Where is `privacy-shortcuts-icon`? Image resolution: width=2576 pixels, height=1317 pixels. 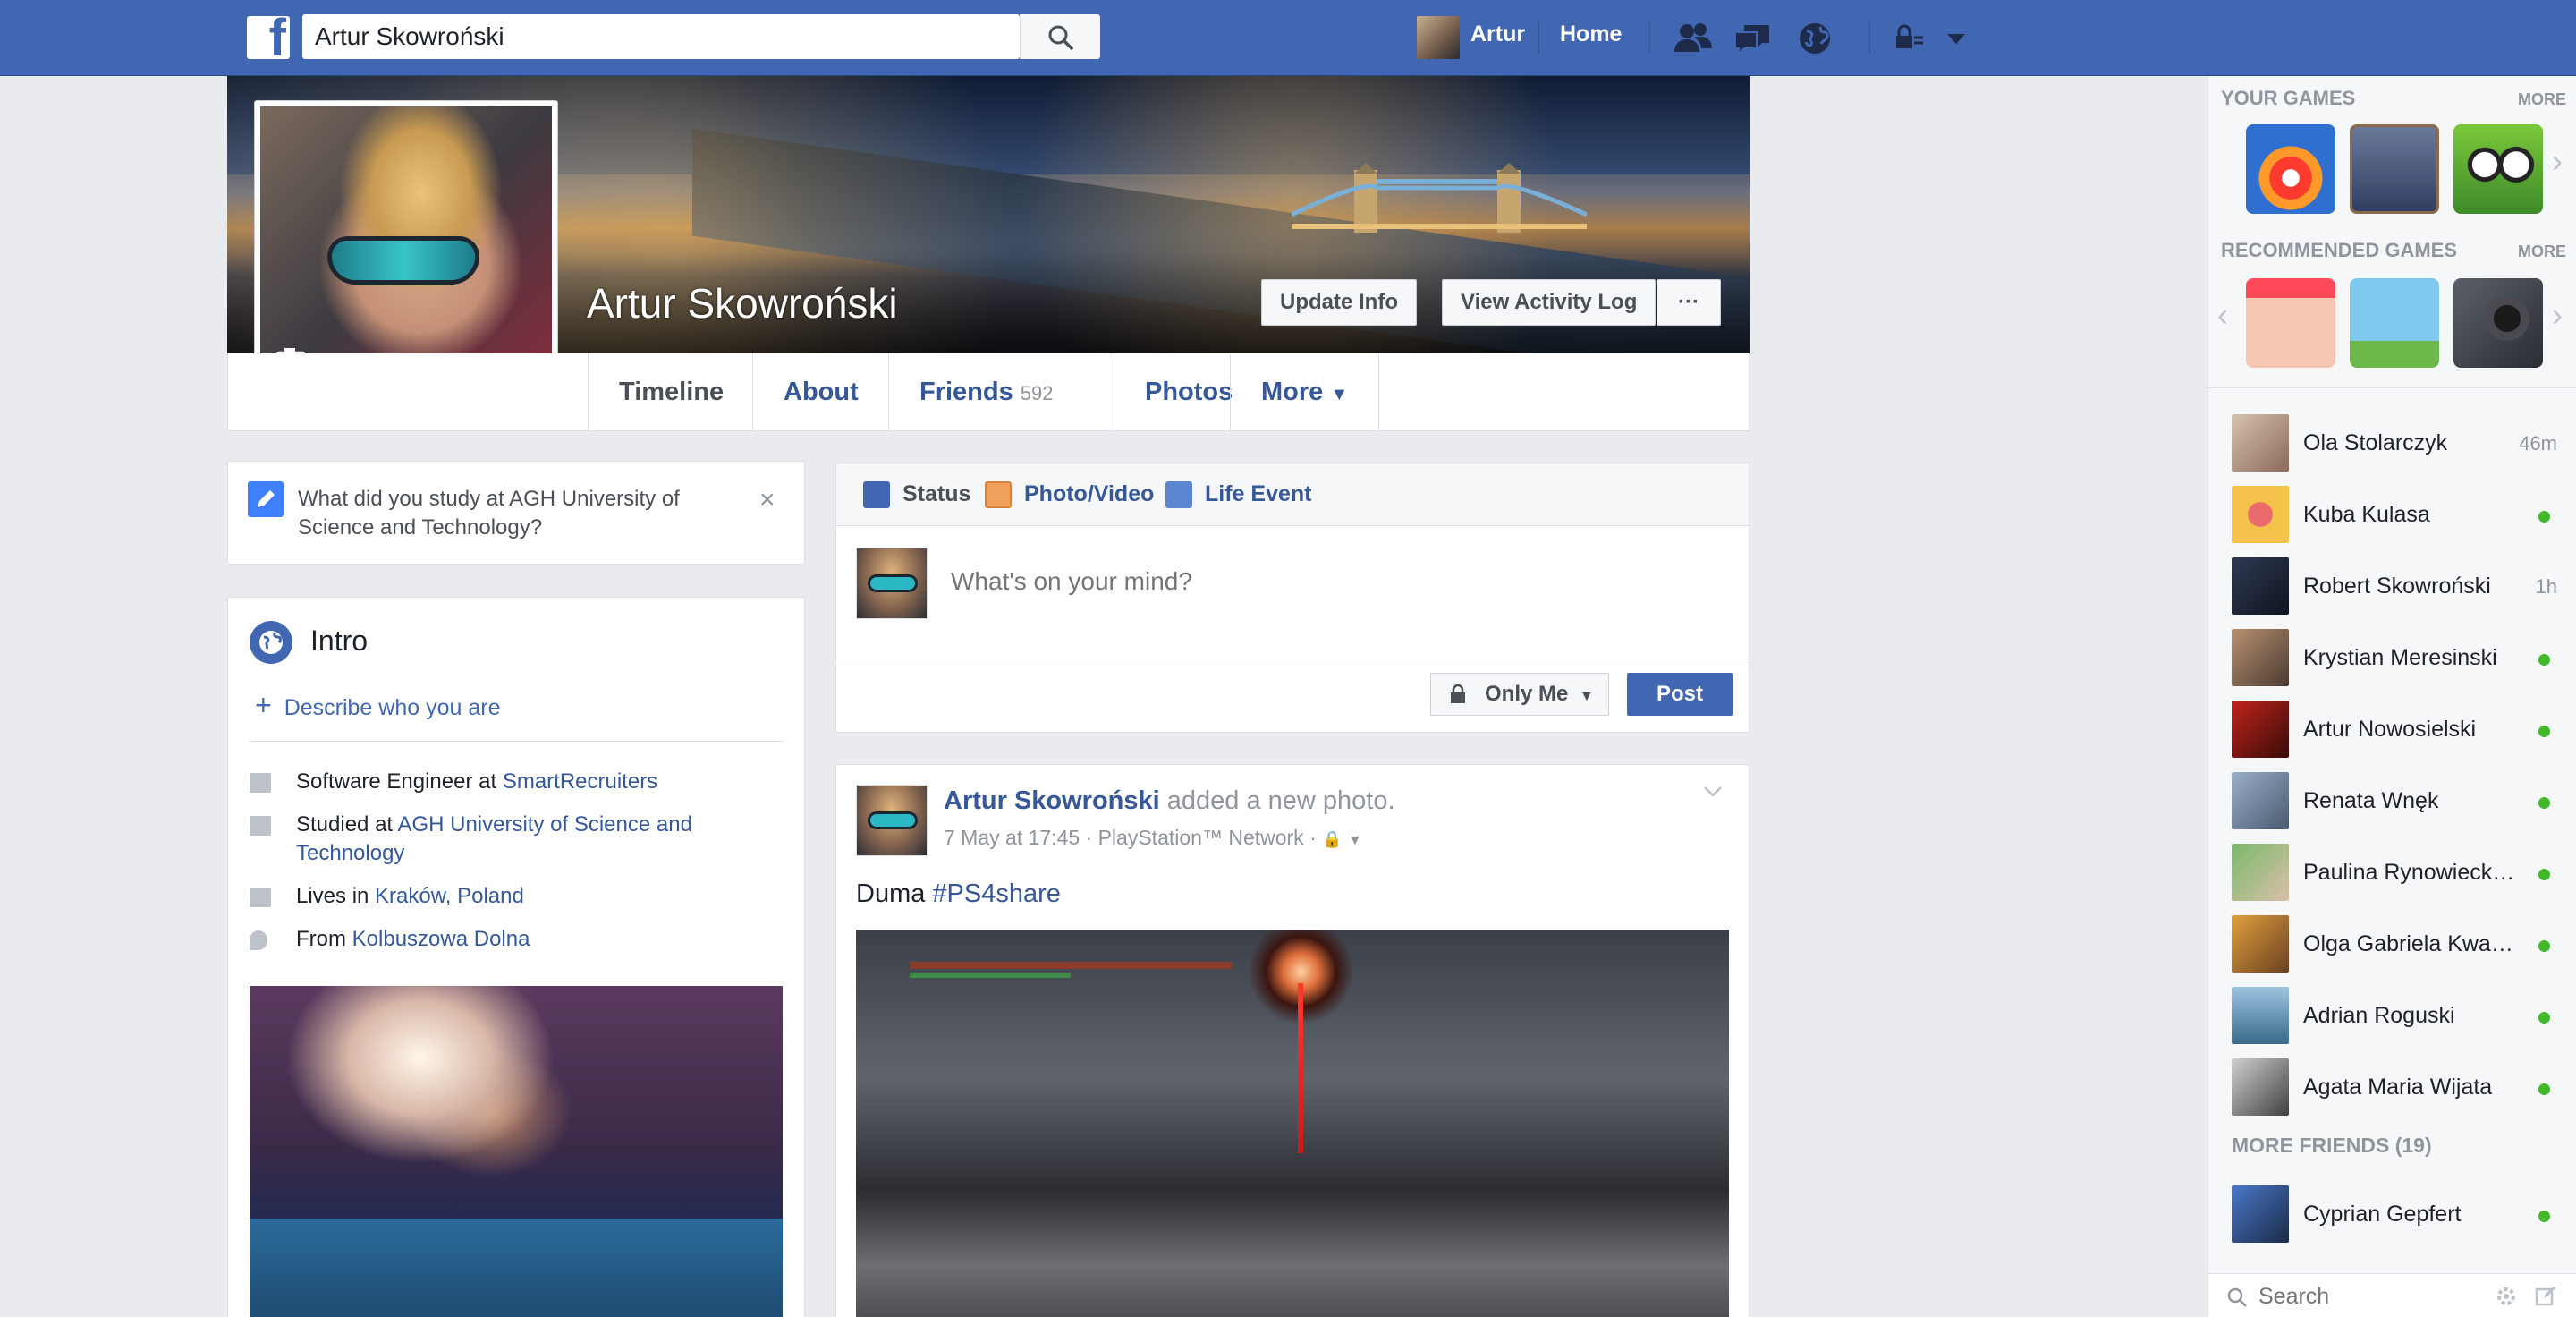 privacy-shortcuts-icon is located at coordinates (1907, 38).